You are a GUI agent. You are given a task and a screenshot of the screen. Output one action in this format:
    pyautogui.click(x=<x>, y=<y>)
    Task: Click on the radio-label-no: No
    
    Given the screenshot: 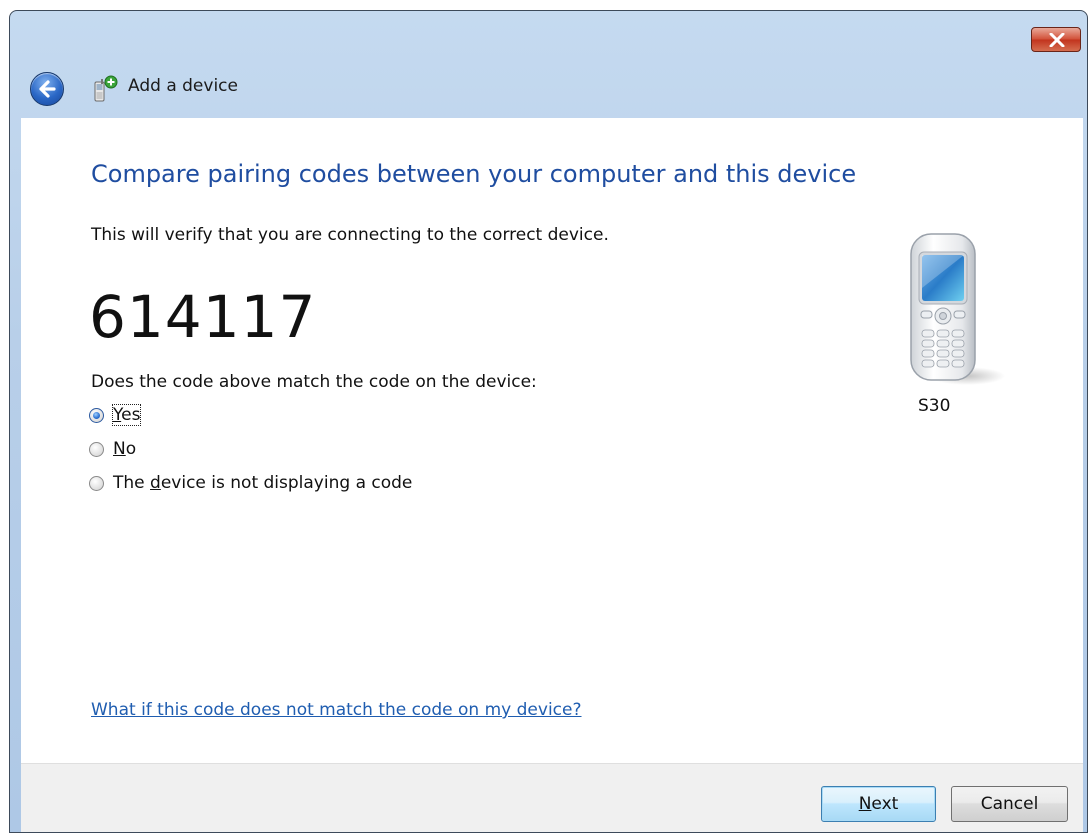 What is the action you would take?
    pyautogui.click(x=124, y=449)
    